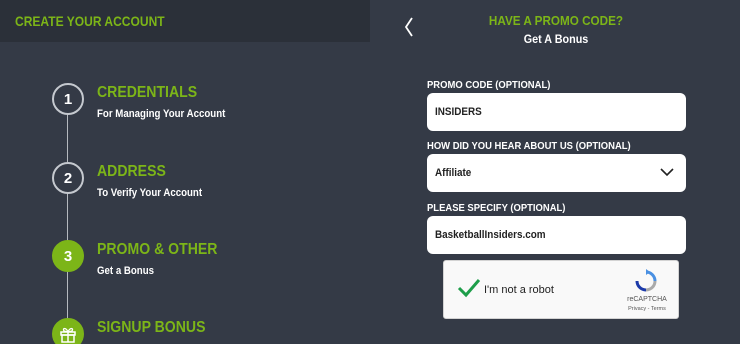 The height and width of the screenshot is (344, 740). Describe the element at coordinates (157, 249) in the screenshot. I see `step-3-title: PROMO & OTHER` at that location.